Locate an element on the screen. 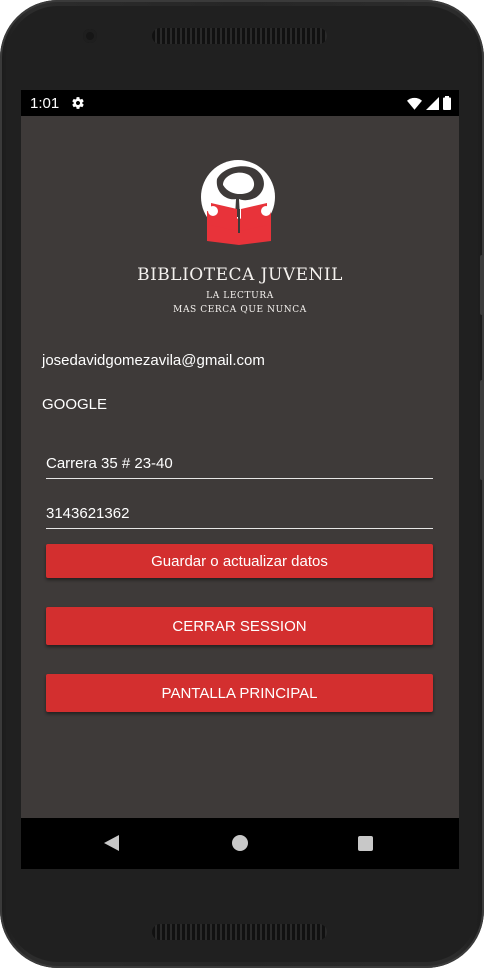  library-logo is located at coordinates (238, 202).